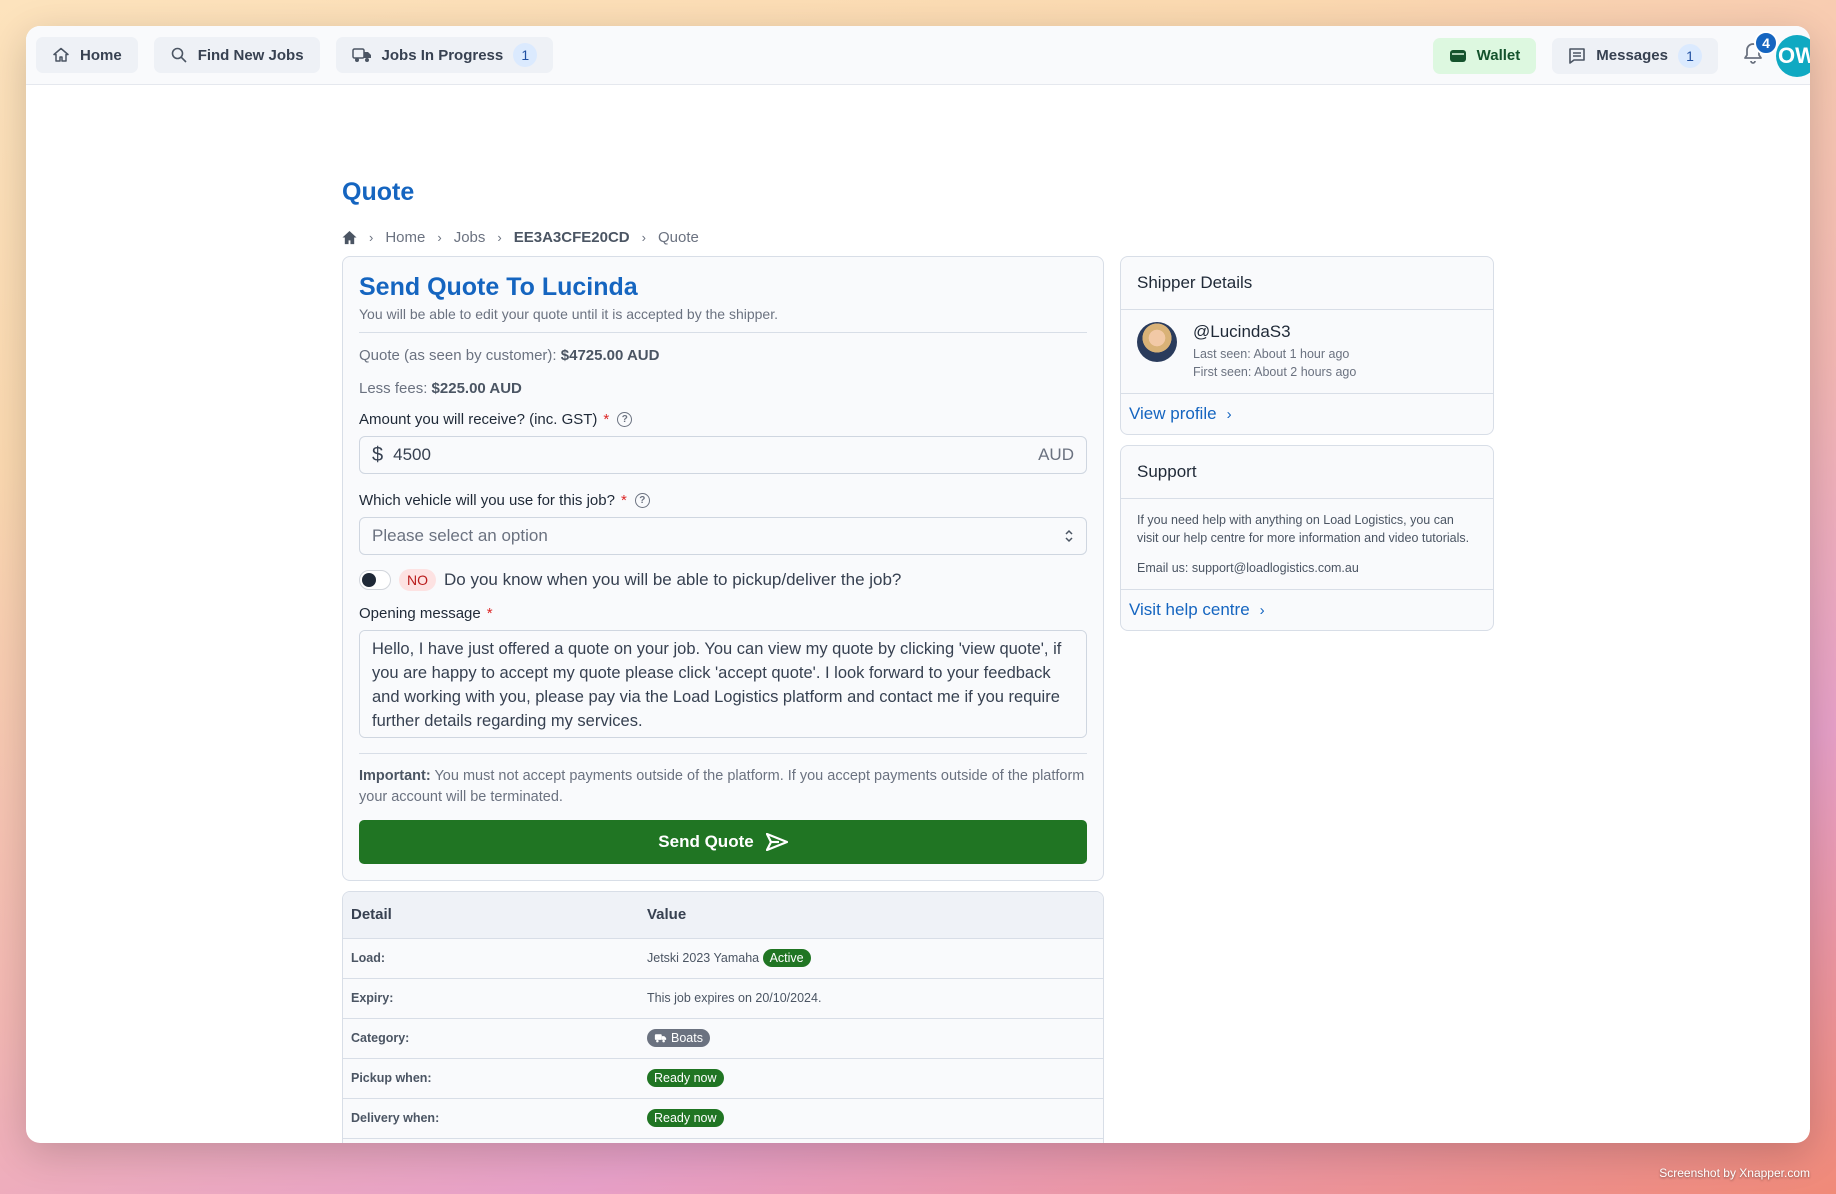 The height and width of the screenshot is (1194, 1836). What do you see at coordinates (1157, 342) in the screenshot?
I see `shipper-avatar` at bounding box center [1157, 342].